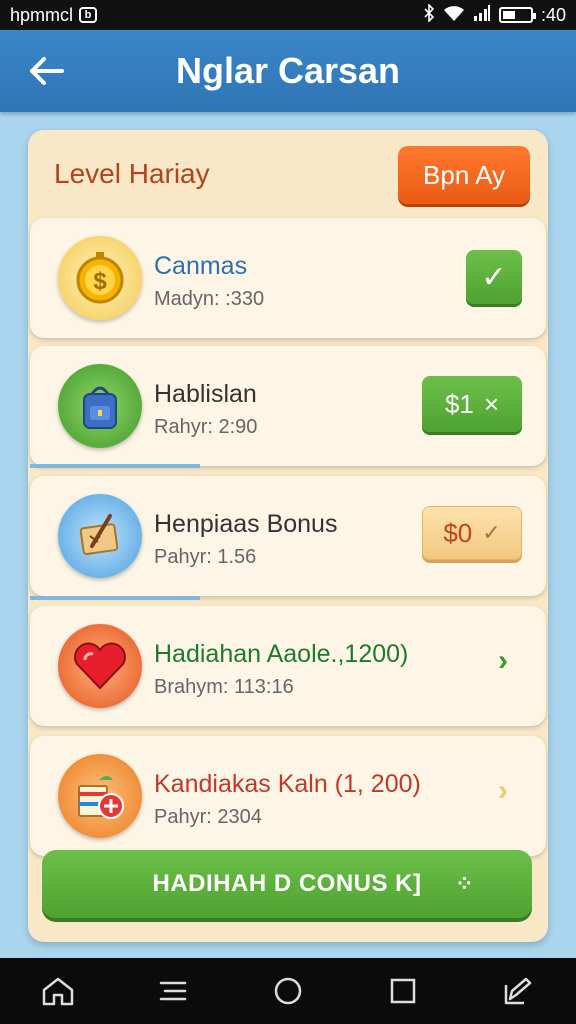  I want to click on reward-item-title: Canmas, so click(201, 266).